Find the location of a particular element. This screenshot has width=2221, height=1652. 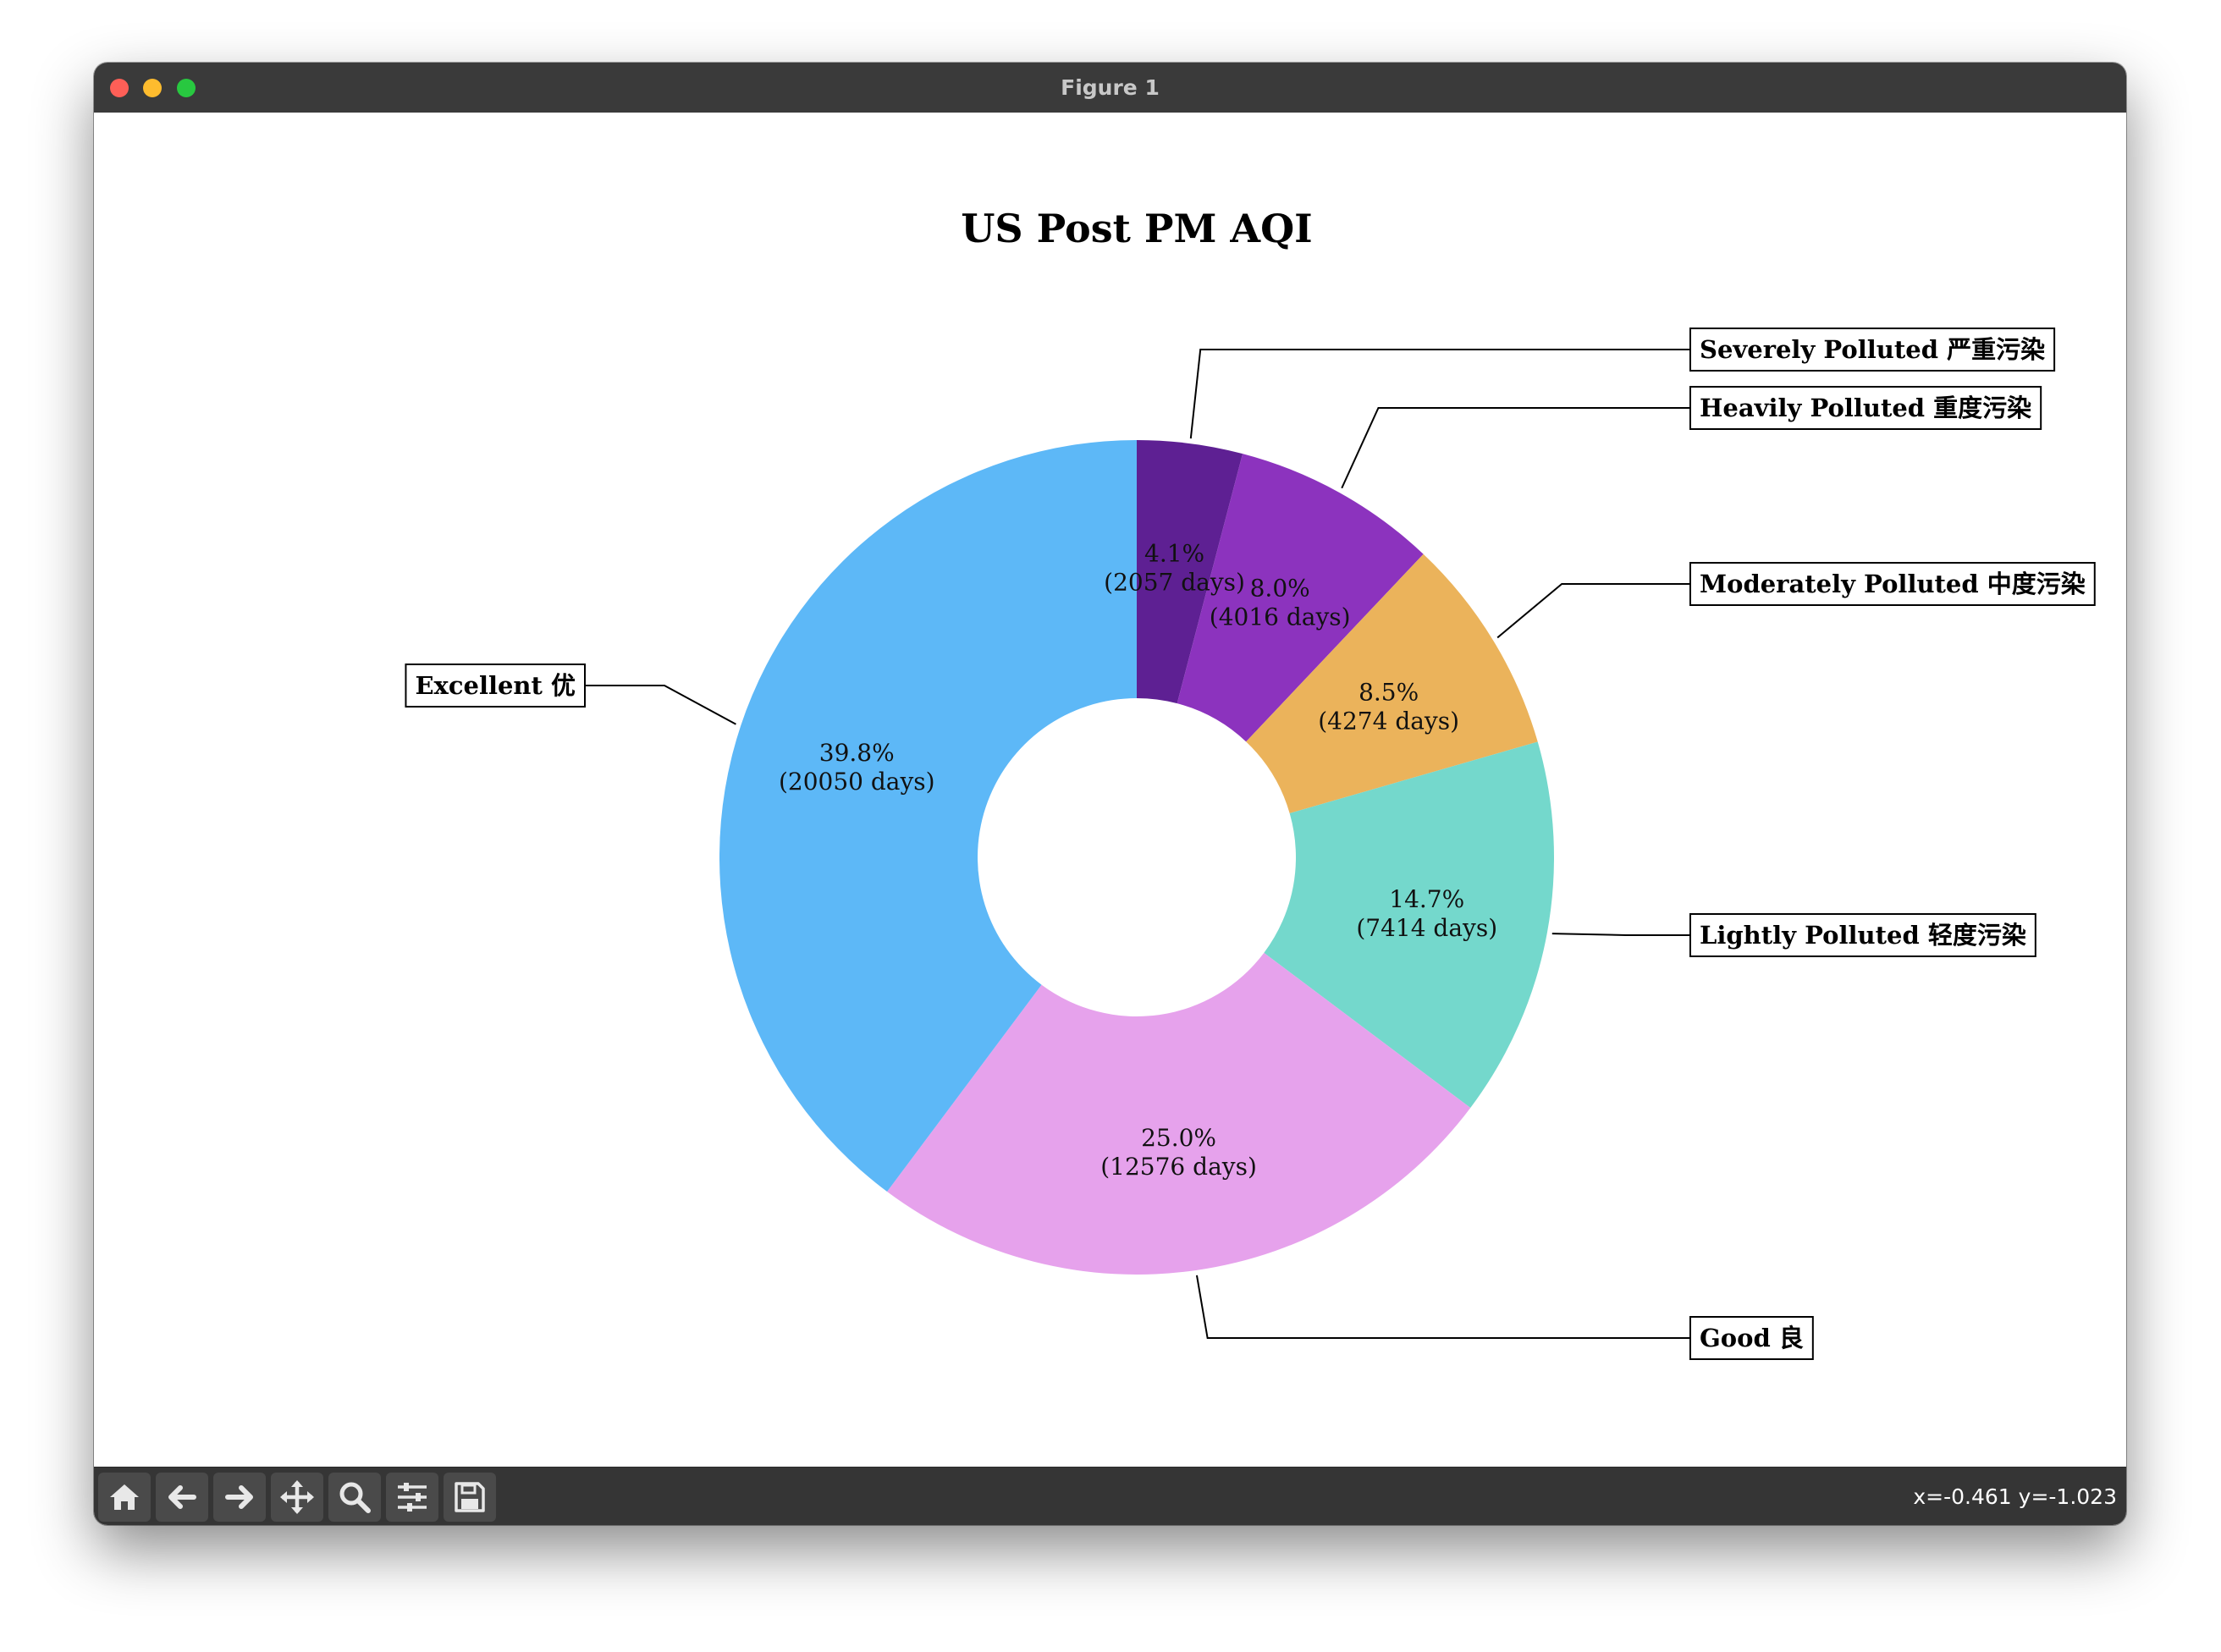

pan-button is located at coordinates (297, 1497).